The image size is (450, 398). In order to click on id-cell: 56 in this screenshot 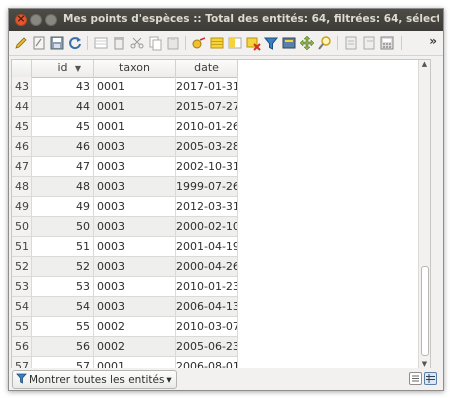, I will do `click(63, 347)`.